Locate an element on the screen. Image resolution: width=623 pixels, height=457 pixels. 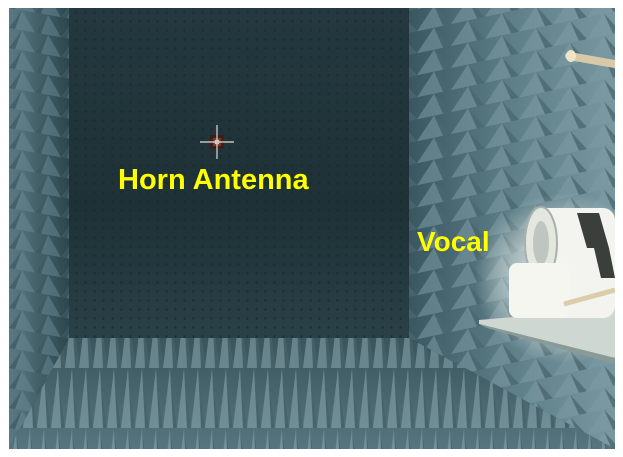
horn-antenna-label: Horn Antenna is located at coordinates (213, 180).